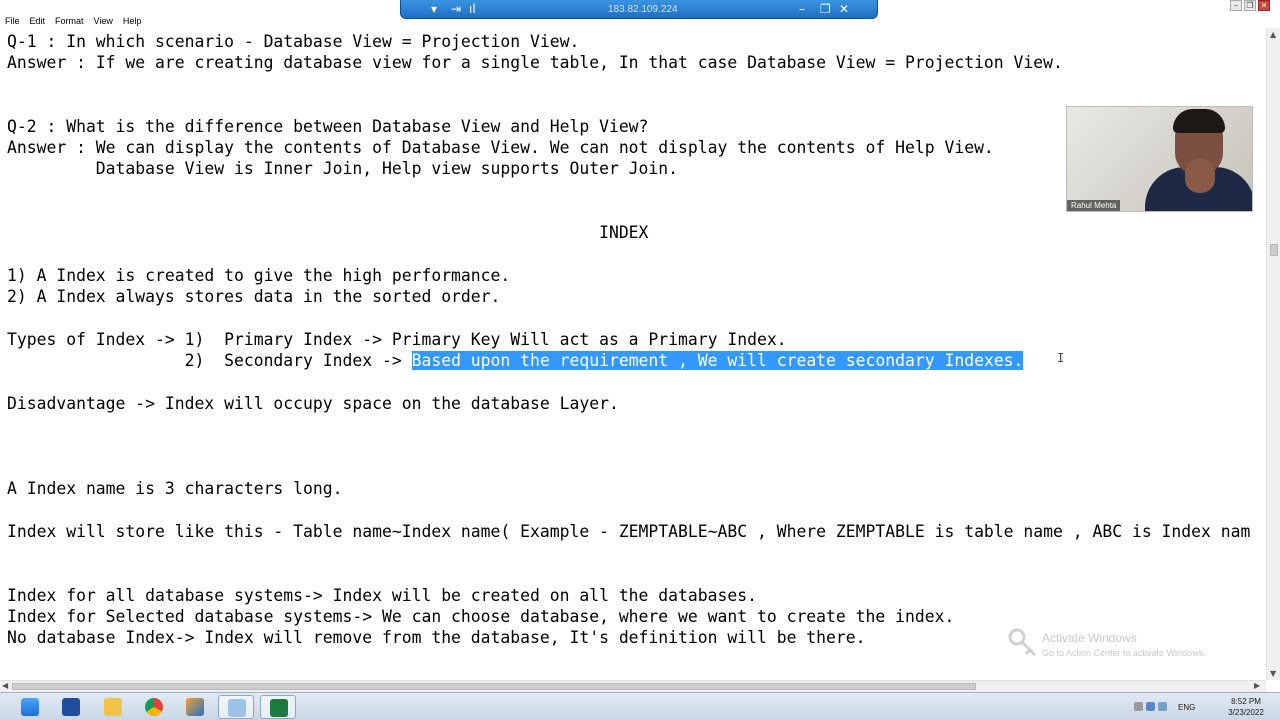 This screenshot has height=720, width=1280. Describe the element at coordinates (103, 21) in the screenshot. I see `menu-view: View` at that location.